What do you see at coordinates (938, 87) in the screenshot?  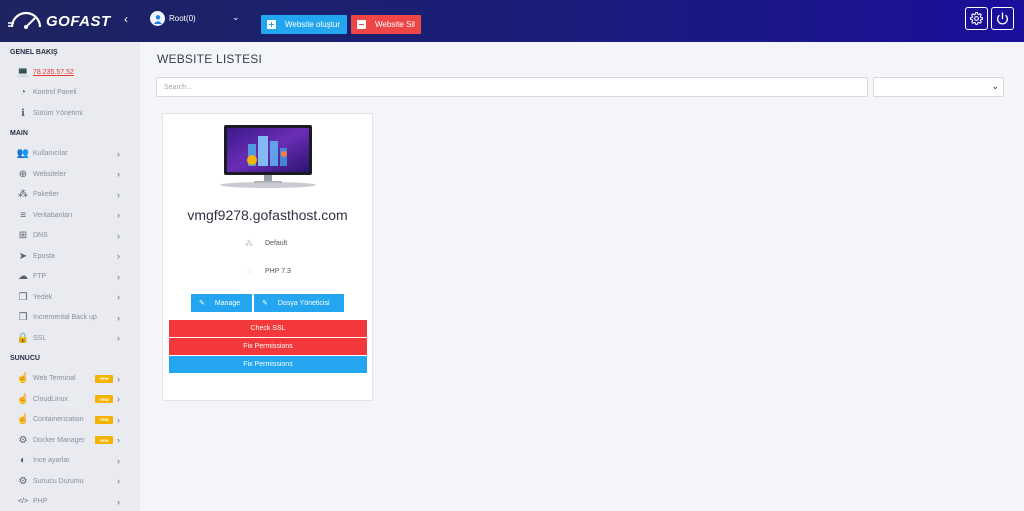 I see `filter-select: ⌄` at bounding box center [938, 87].